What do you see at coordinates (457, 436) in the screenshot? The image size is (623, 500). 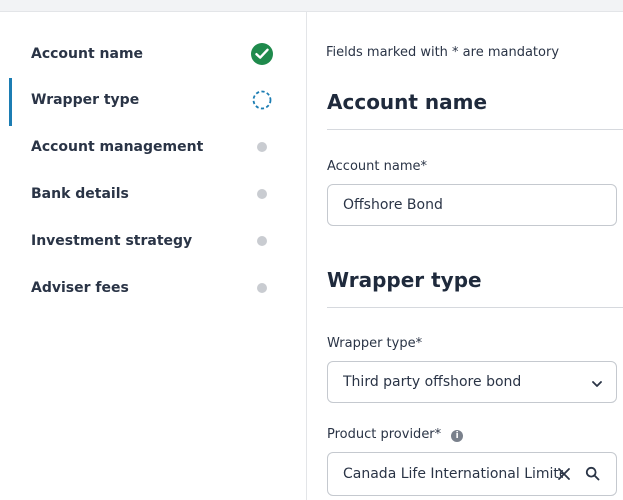 I see `info-icon: i` at bounding box center [457, 436].